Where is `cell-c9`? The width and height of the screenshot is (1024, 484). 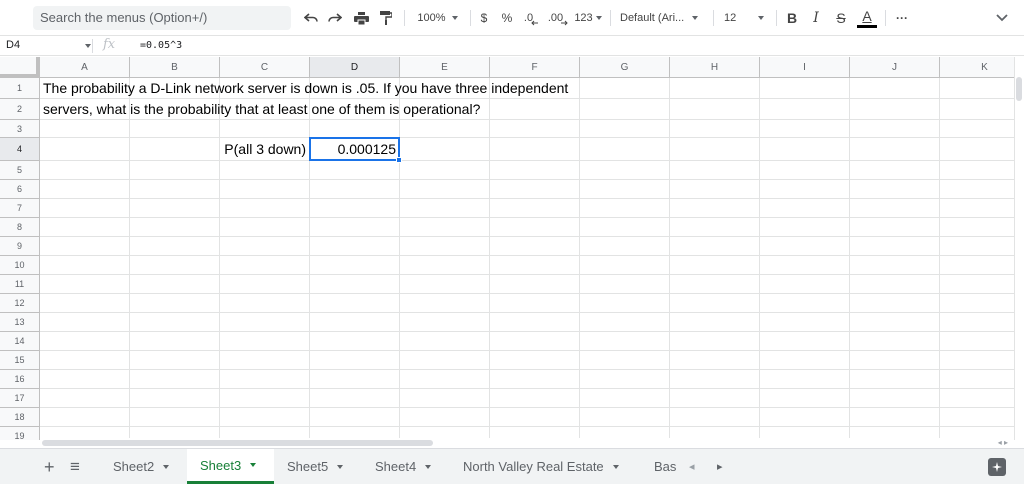
cell-c9 is located at coordinates (265, 246).